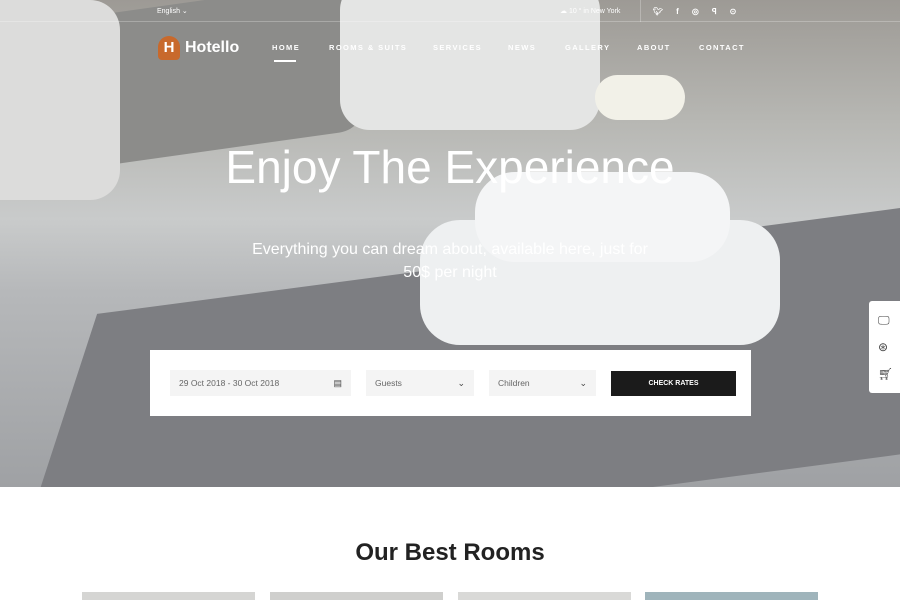 The width and height of the screenshot is (900, 600). What do you see at coordinates (658, 11) in the screenshot?
I see `twitter-icon: 🐦︎` at bounding box center [658, 11].